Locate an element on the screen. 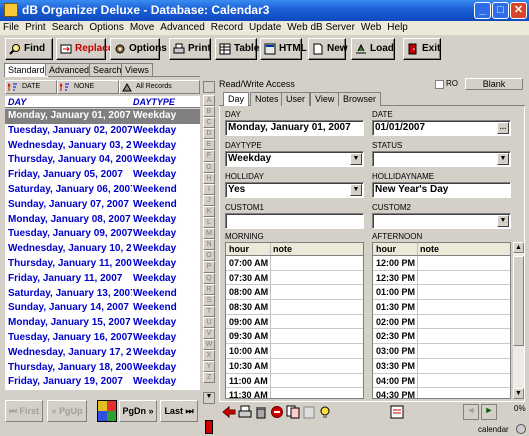 This screenshot has height=436, width=529. pgup-button: « PgUp is located at coordinates (67, 411).